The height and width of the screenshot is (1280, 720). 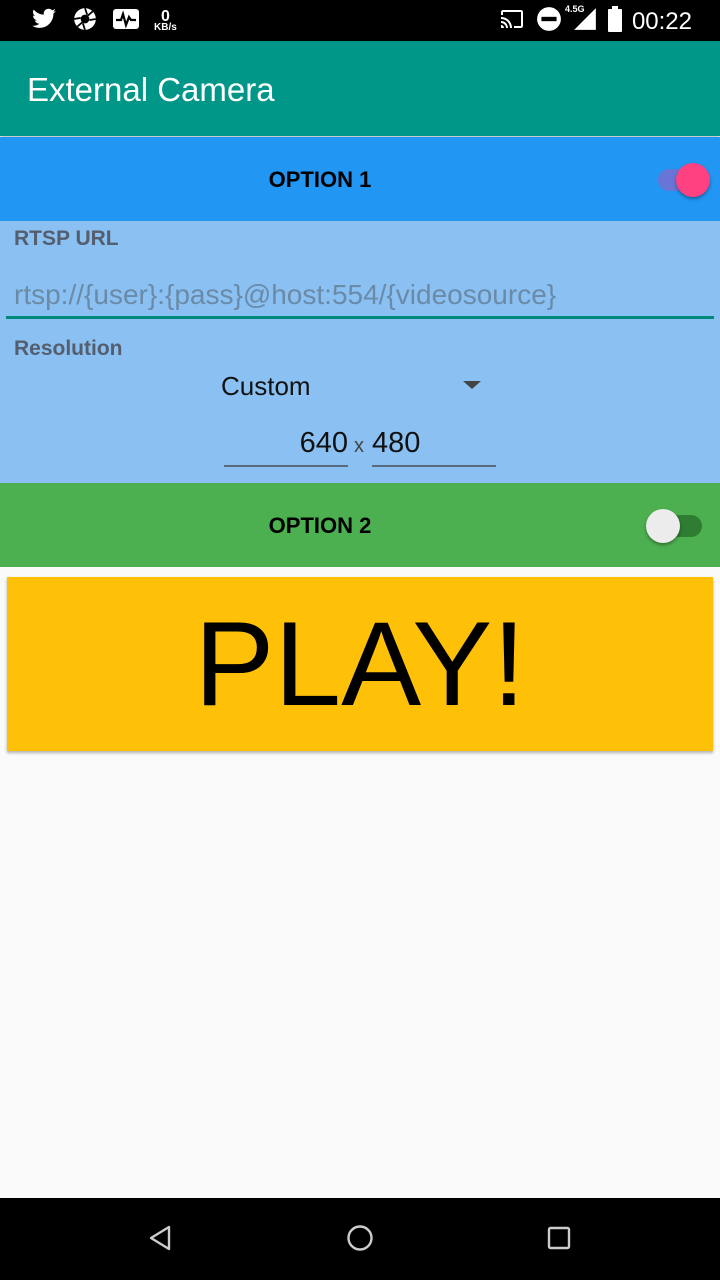 I want to click on status-bar-left: 0 KB/s, so click(x=103, y=21).